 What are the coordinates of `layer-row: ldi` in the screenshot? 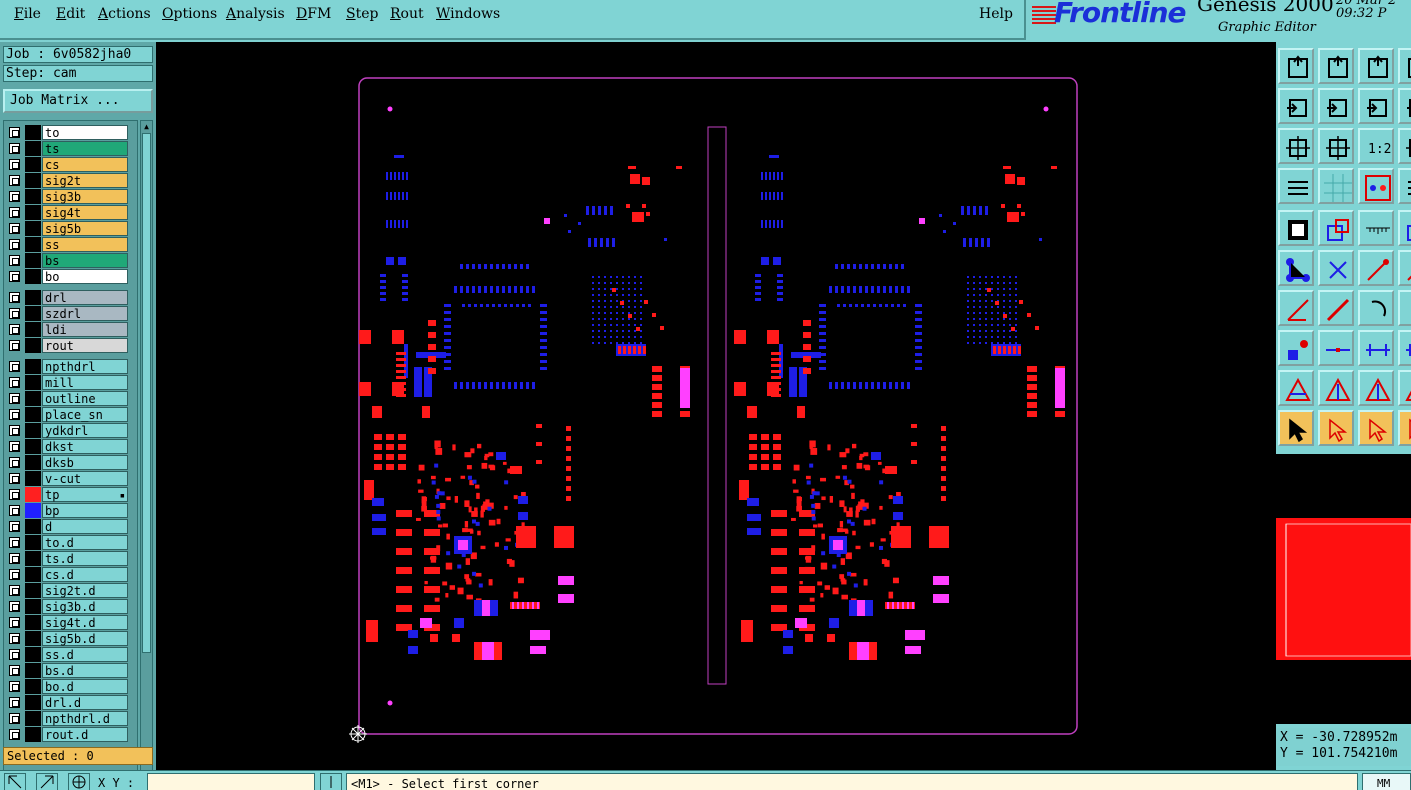 It's located at (67, 329).